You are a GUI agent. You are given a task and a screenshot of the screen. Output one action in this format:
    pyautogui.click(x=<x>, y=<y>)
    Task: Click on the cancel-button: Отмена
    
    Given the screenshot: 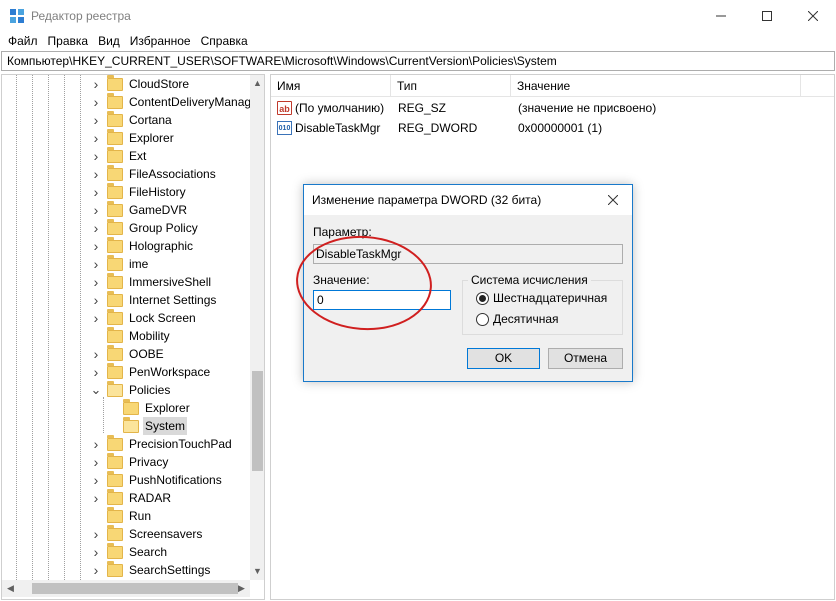 What is the action you would take?
    pyautogui.click(x=585, y=358)
    